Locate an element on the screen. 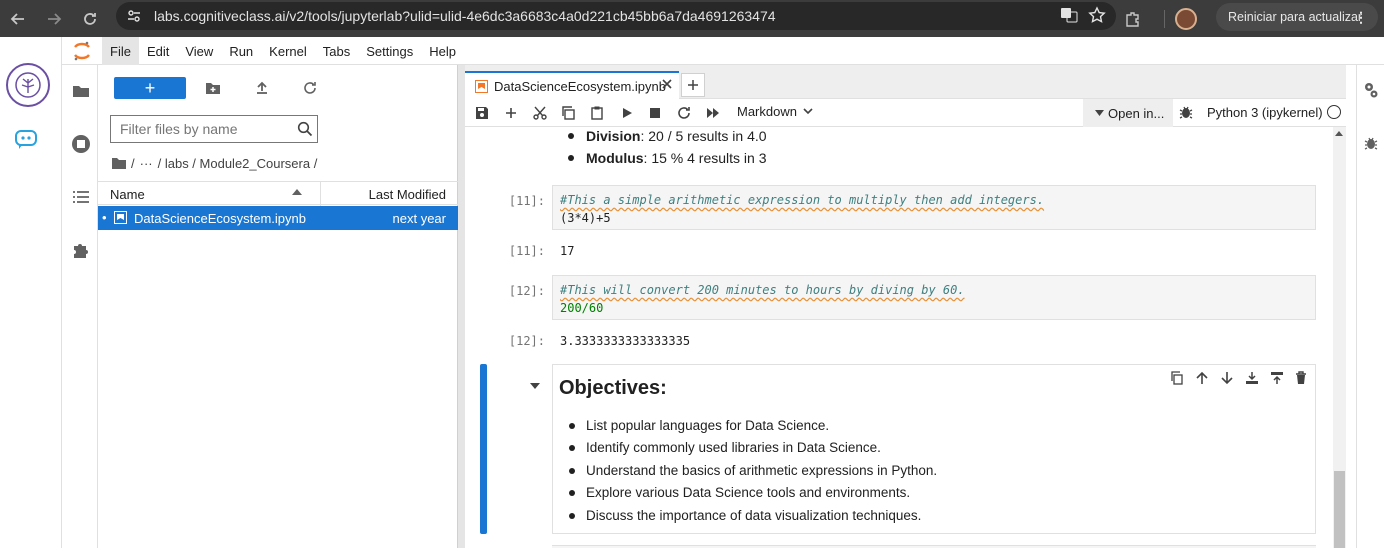 The height and width of the screenshot is (548, 1384). list-item: List popular languages for Data Science. is located at coordinates (933, 426).